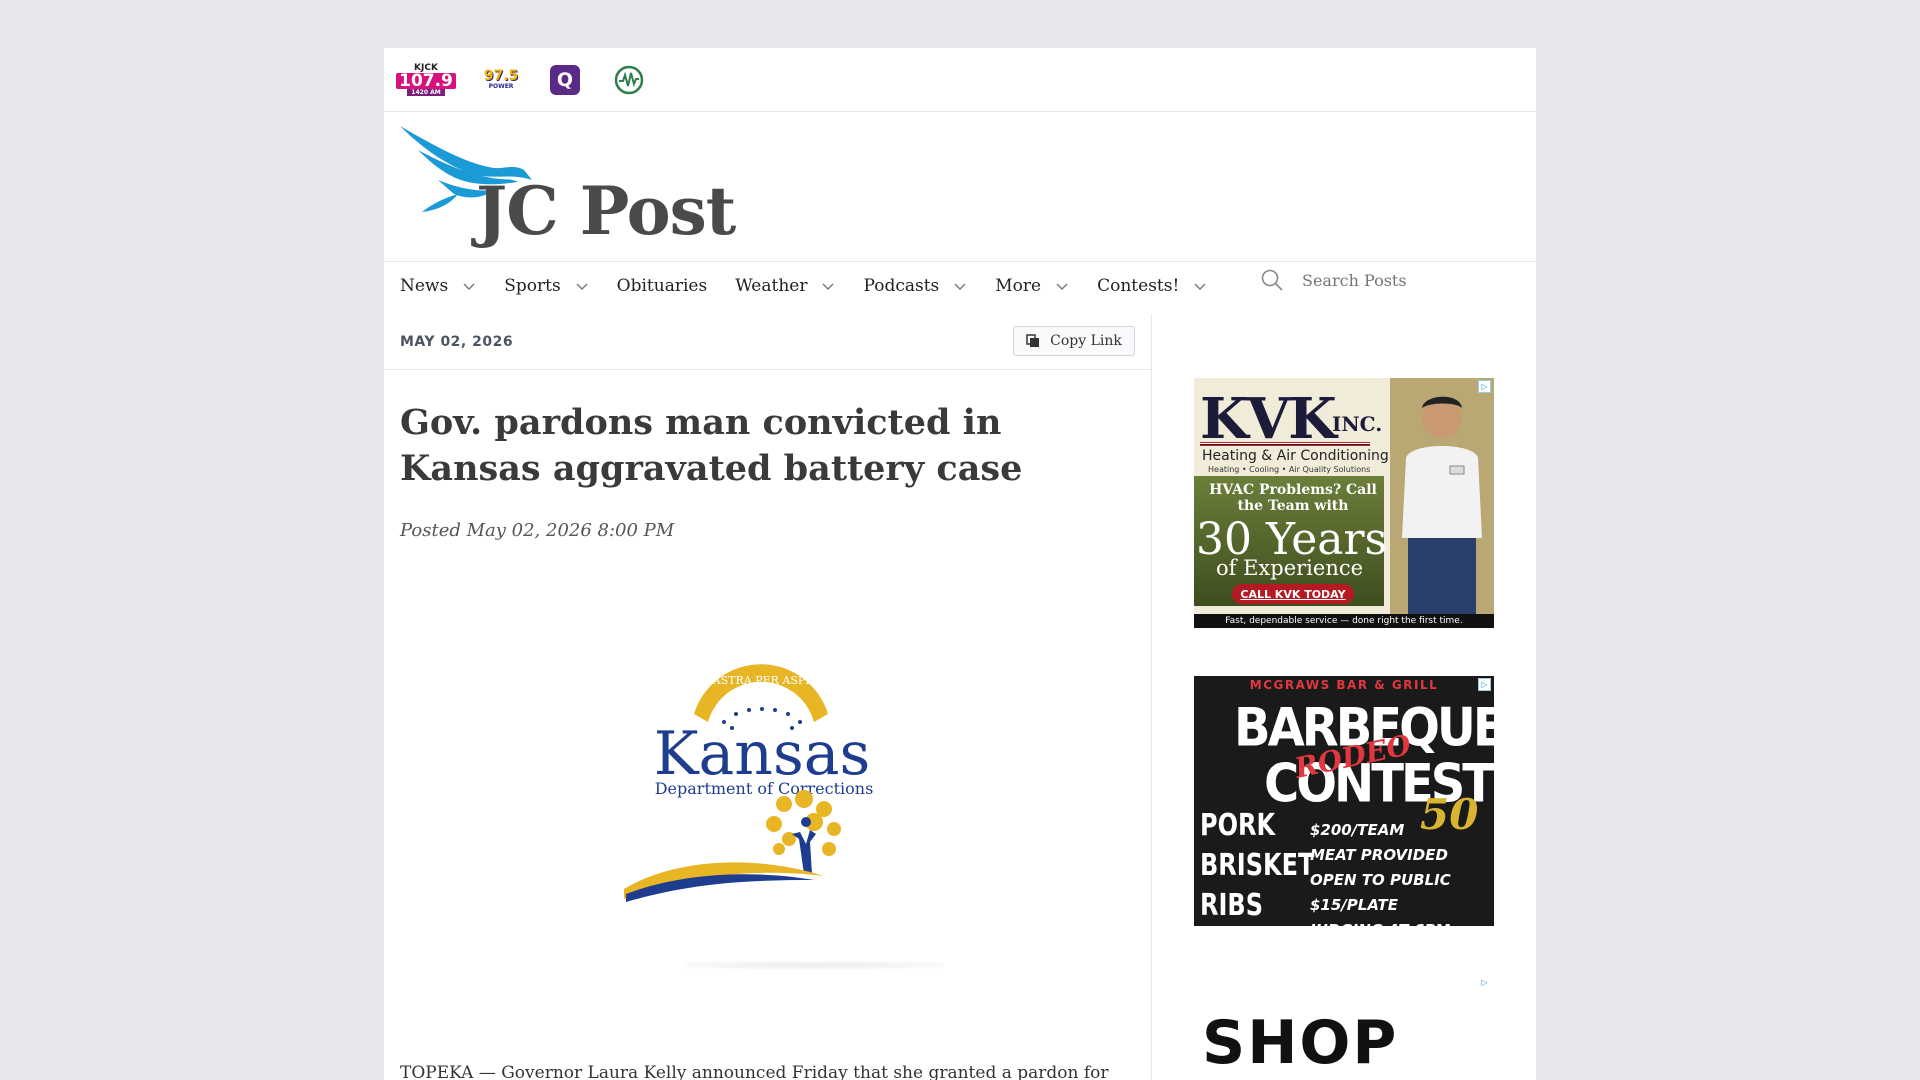 This screenshot has width=1920, height=1080. Describe the element at coordinates (1290, 568) in the screenshot. I see `kvk-experience: of Experience` at that location.